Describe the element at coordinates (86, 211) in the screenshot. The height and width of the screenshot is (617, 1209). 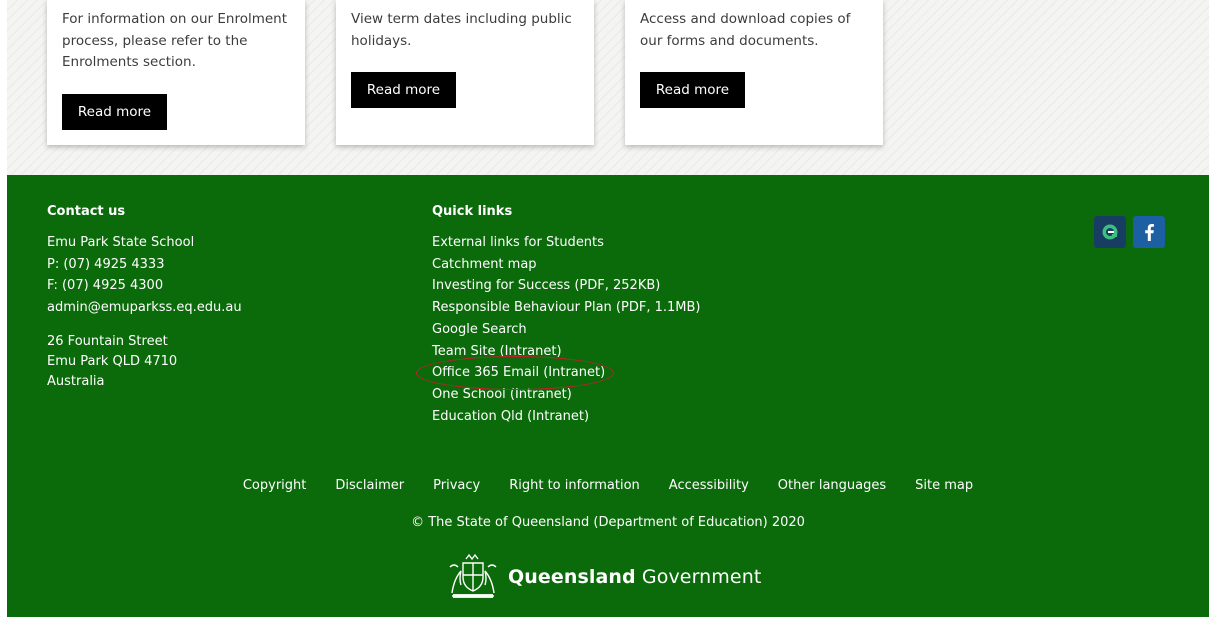
I see `contact-title: Contact us` at that location.